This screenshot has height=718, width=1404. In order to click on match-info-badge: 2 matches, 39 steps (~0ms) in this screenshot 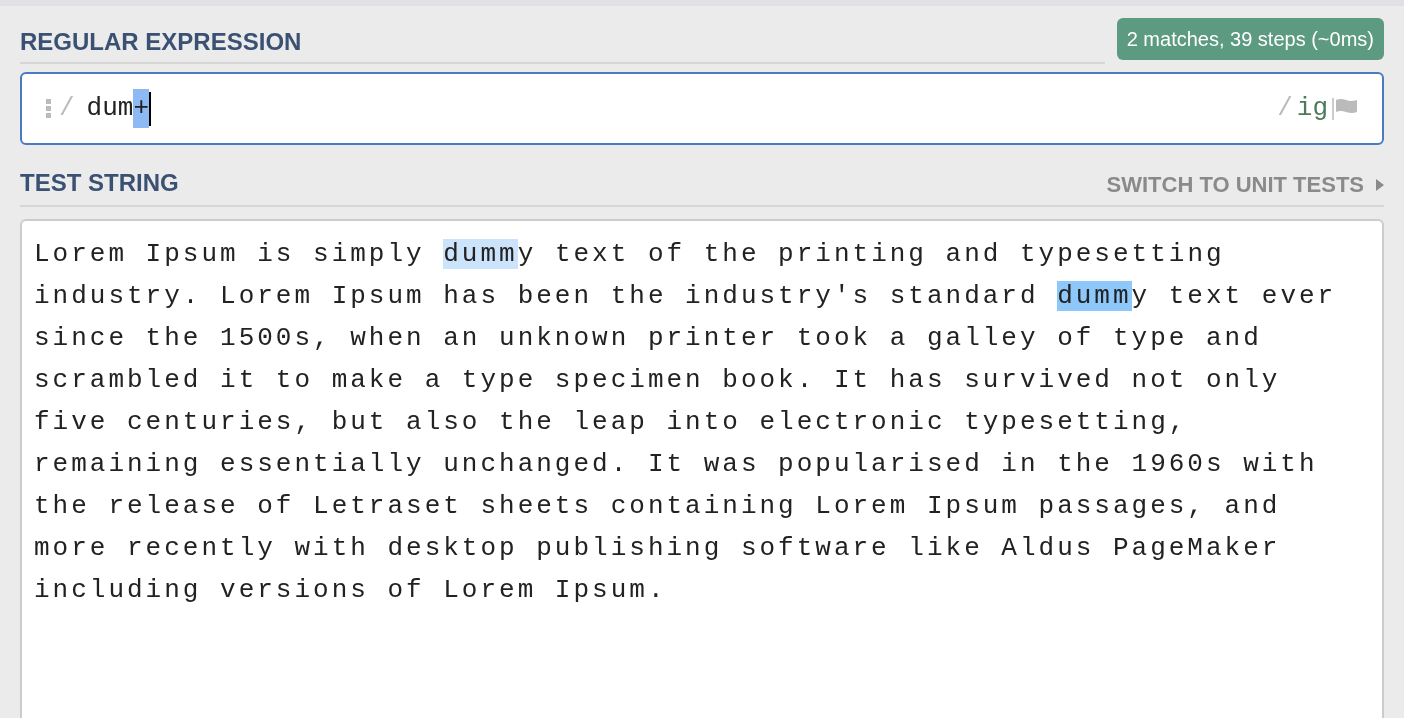, I will do `click(1250, 39)`.